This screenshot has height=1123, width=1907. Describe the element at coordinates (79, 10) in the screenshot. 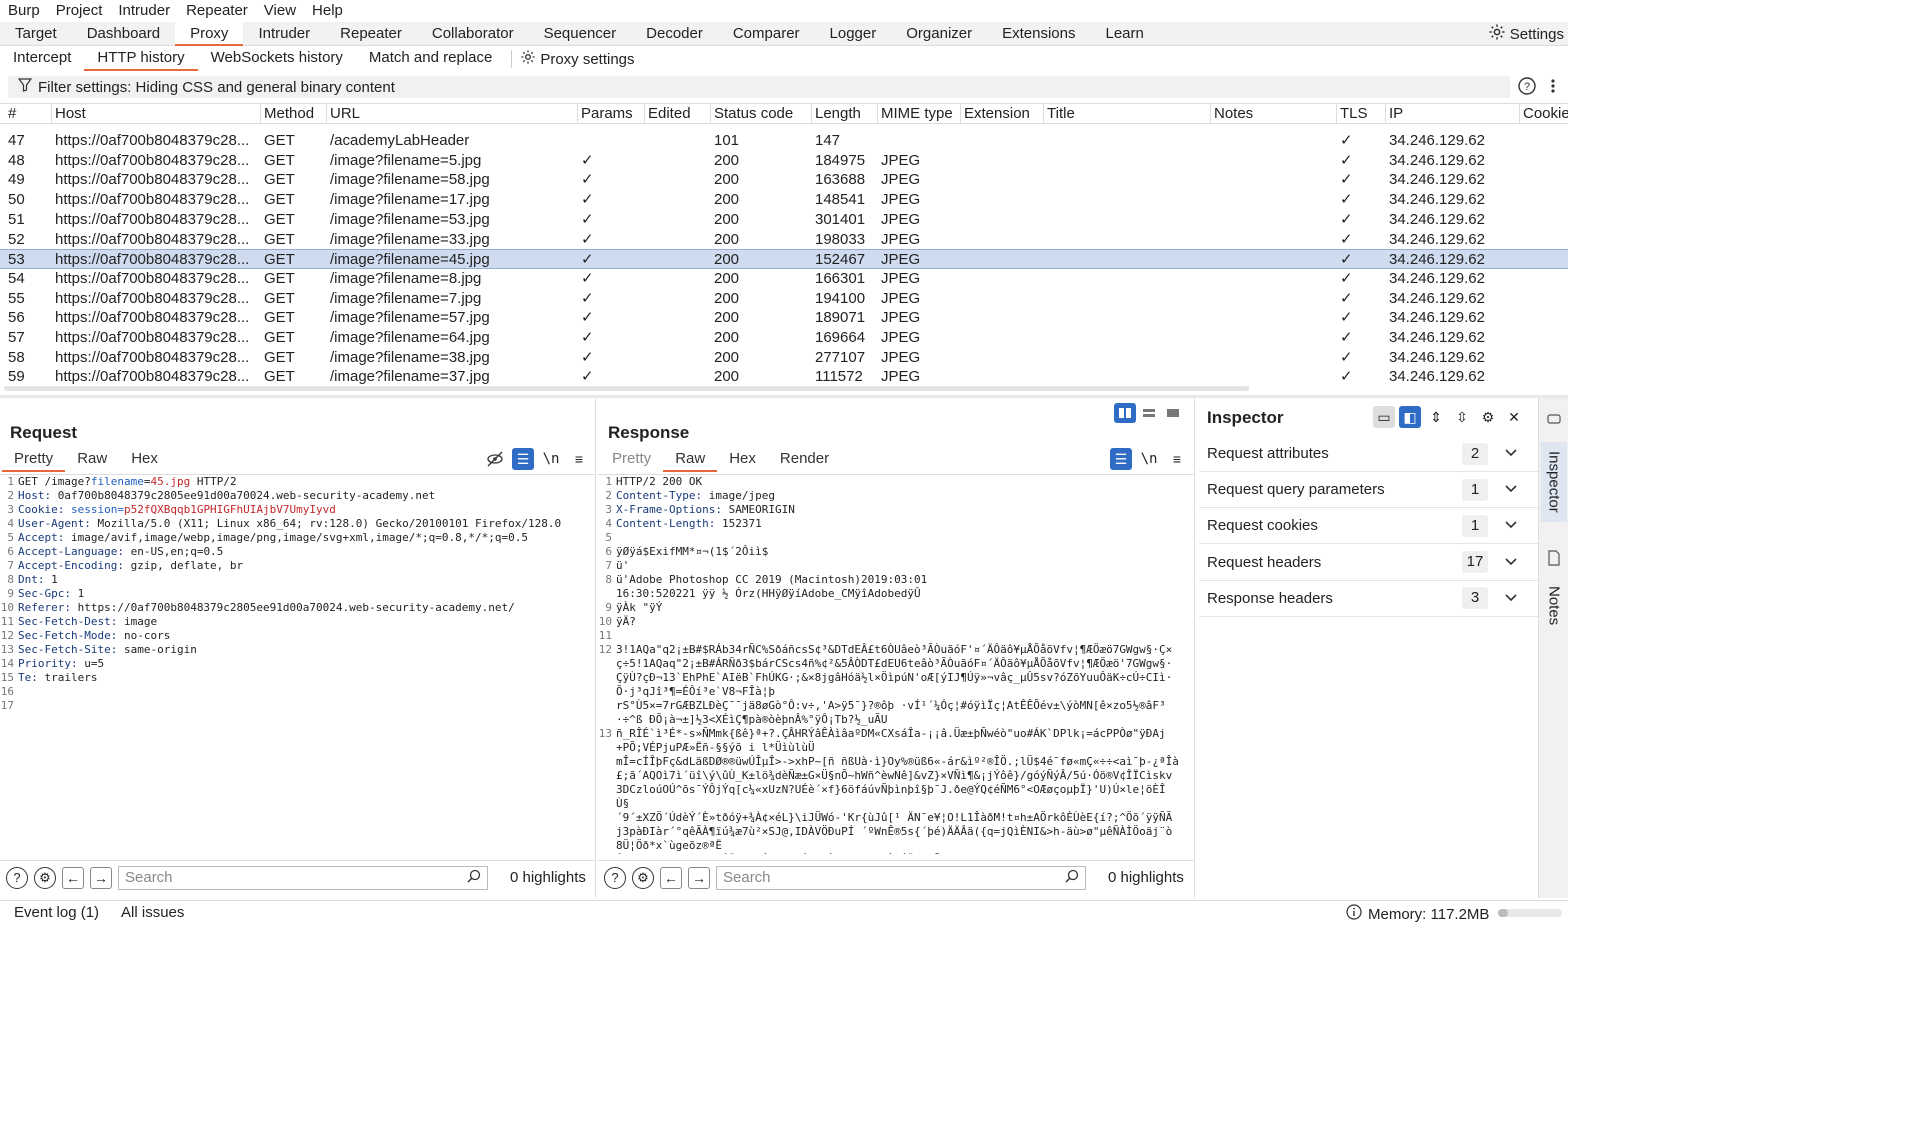

I see `menu-item-project: Project` at that location.